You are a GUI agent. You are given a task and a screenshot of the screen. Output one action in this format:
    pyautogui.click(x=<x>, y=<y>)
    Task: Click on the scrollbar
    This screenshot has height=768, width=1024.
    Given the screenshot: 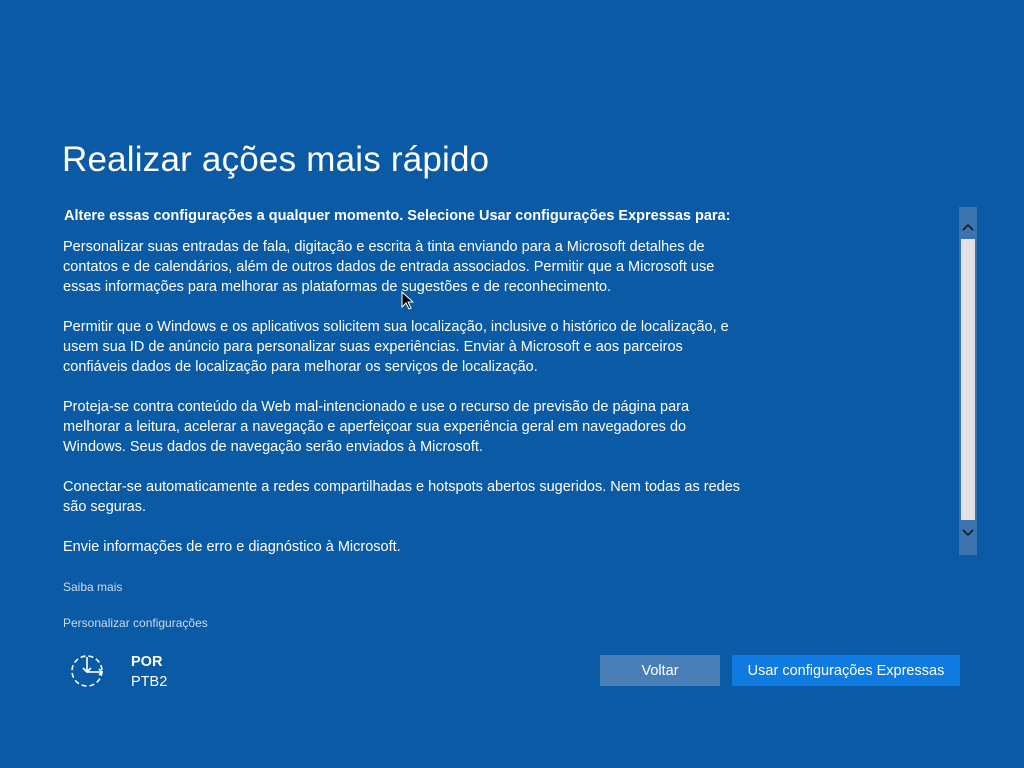 What is the action you would take?
    pyautogui.click(x=968, y=381)
    